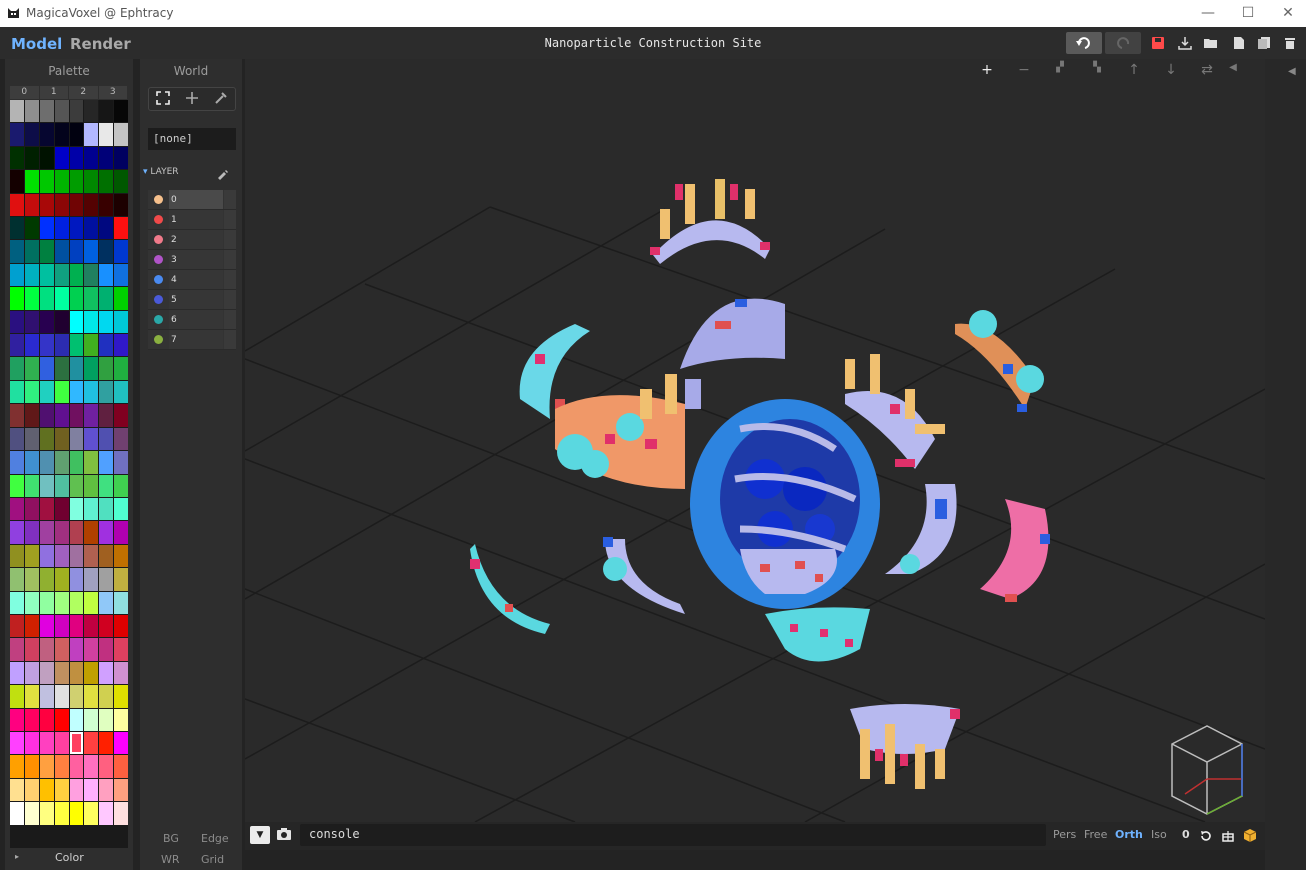 The width and height of the screenshot is (1306, 870). I want to click on remove-icon: −, so click(1024, 70).